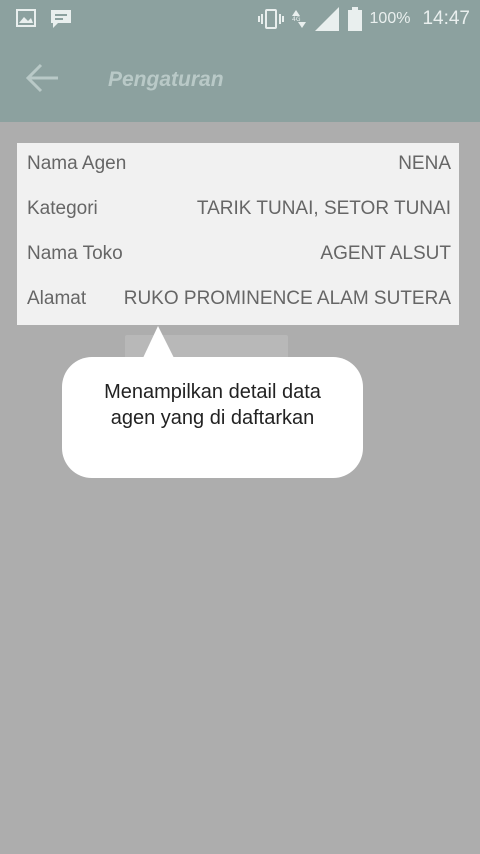  I want to click on detail-row-address: Alamat RUKO PROMINENCE ALAM SUTERA, so click(239, 299).